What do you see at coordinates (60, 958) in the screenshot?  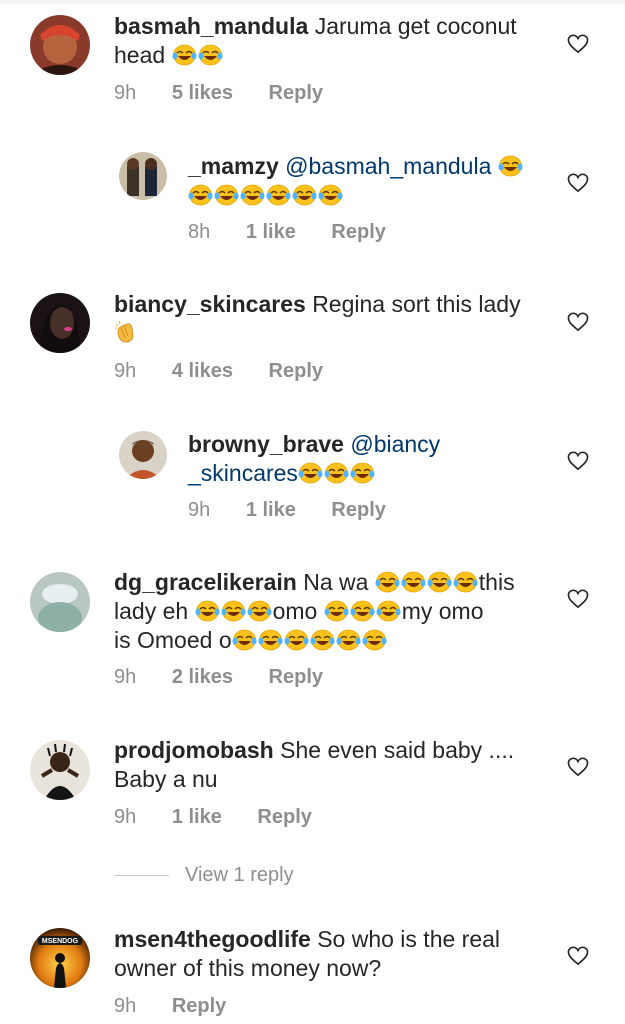 I see `avatar: MSENDOG` at bounding box center [60, 958].